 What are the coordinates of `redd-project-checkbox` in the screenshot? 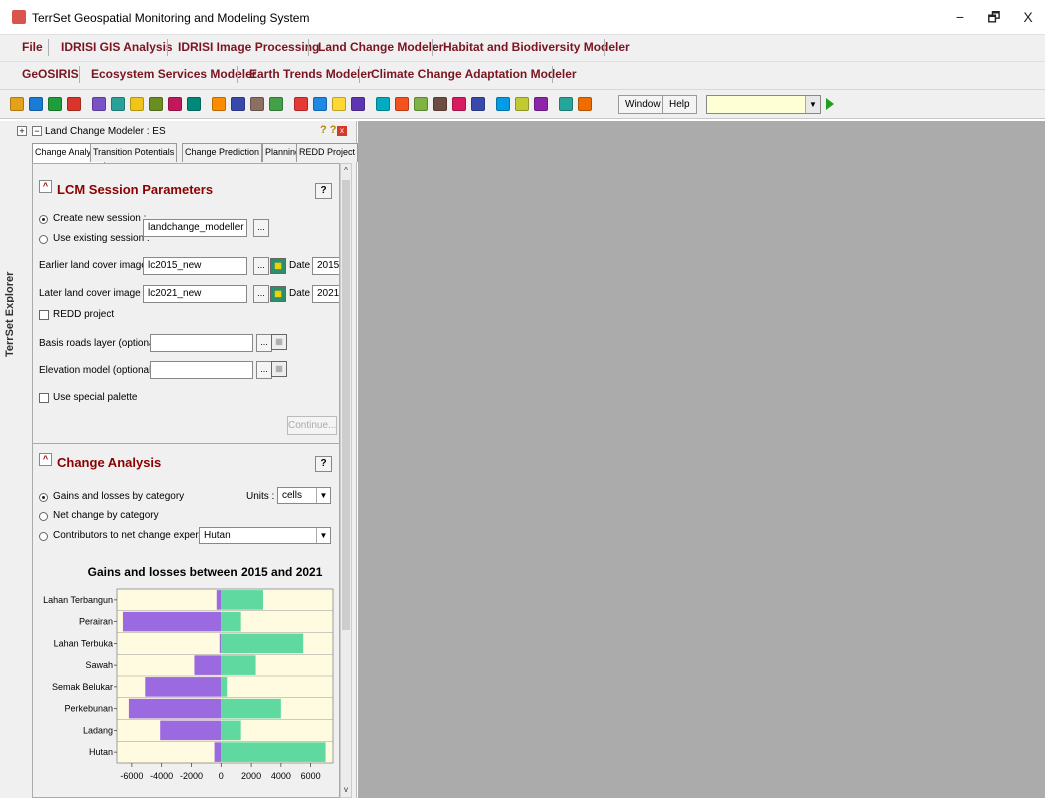 It's located at (44, 315).